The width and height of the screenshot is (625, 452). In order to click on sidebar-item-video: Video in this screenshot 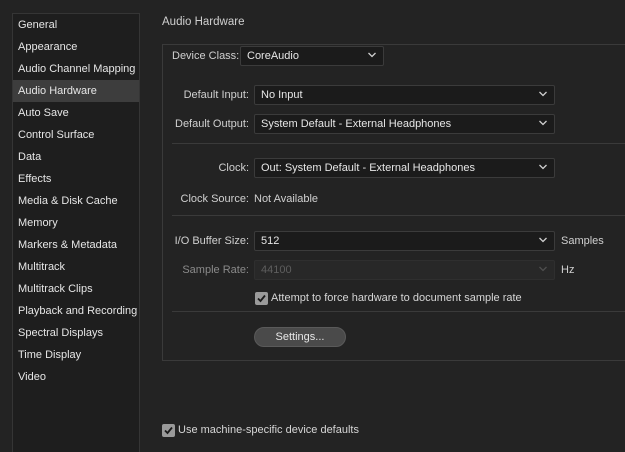, I will do `click(76, 377)`.